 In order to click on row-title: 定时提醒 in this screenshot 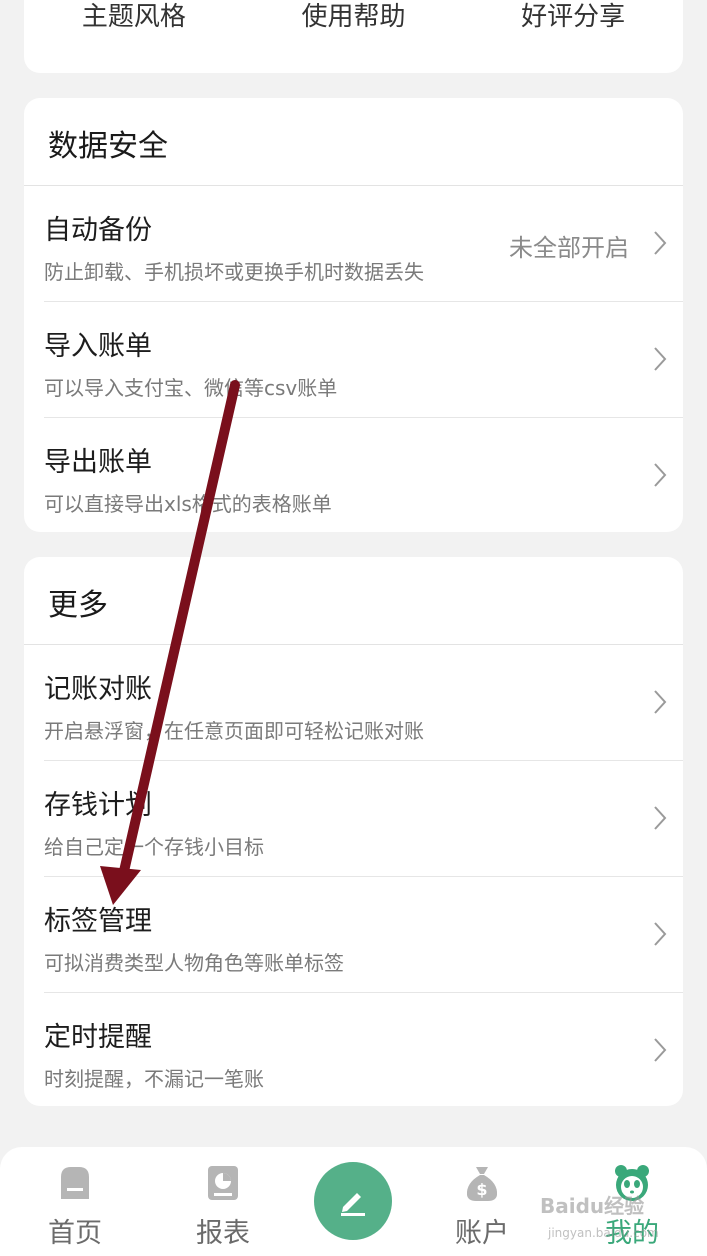, I will do `click(98, 1037)`.